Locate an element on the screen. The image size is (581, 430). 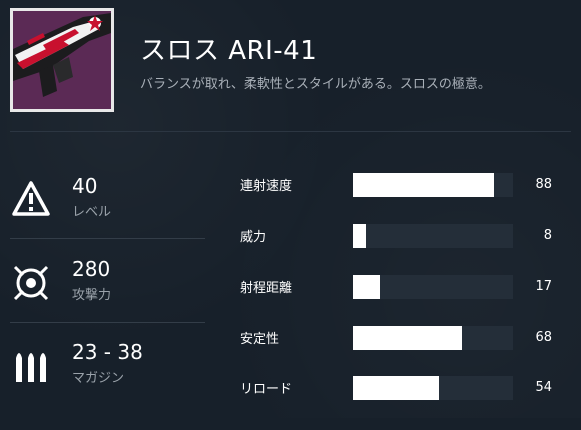
level-label: レベル is located at coordinates (92, 212).